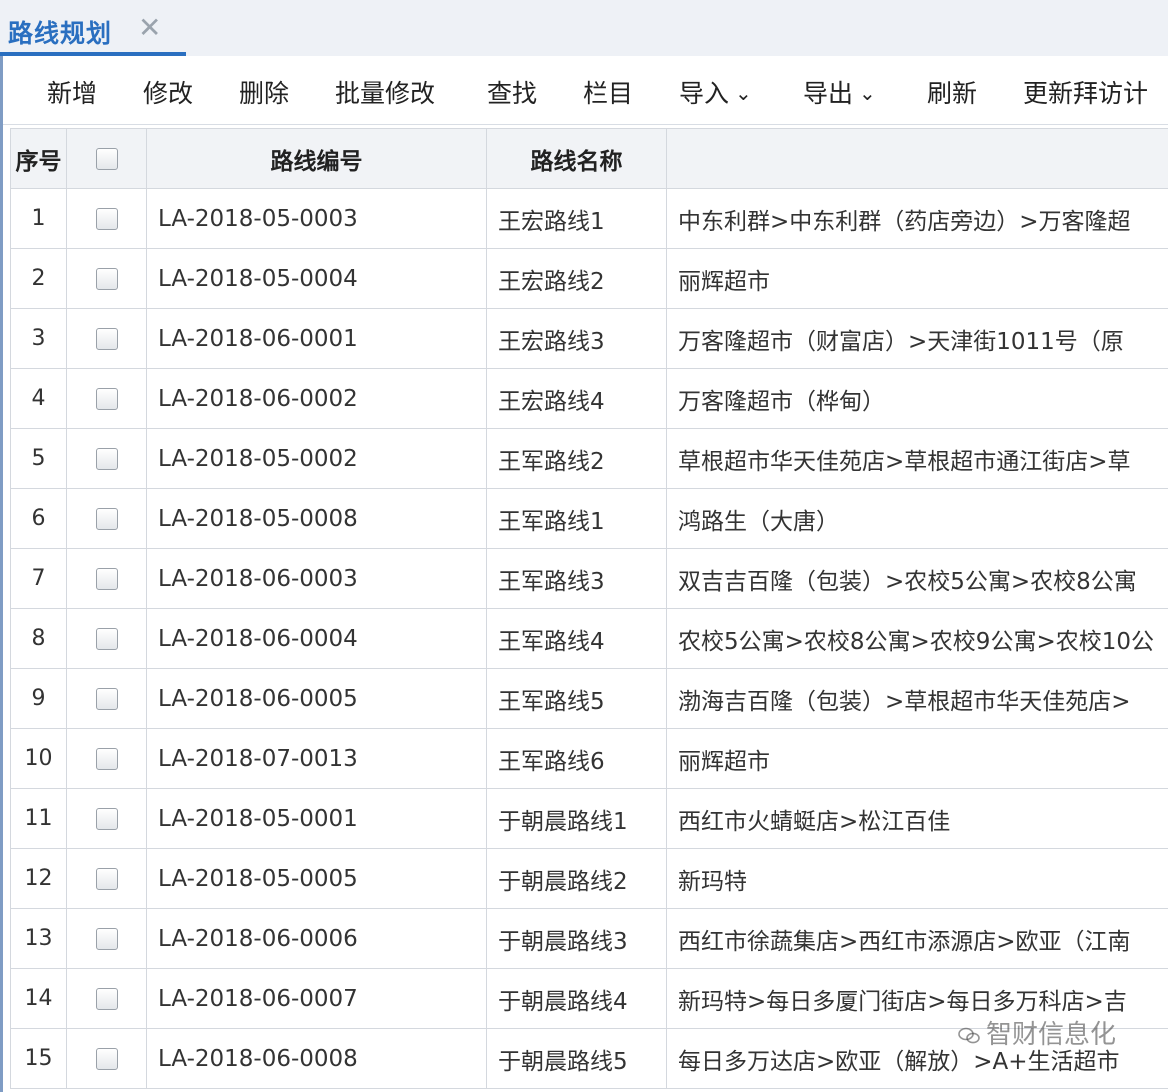 This screenshot has width=1168, height=1092. I want to click on row-route-name: 王军路线1, so click(576, 518).